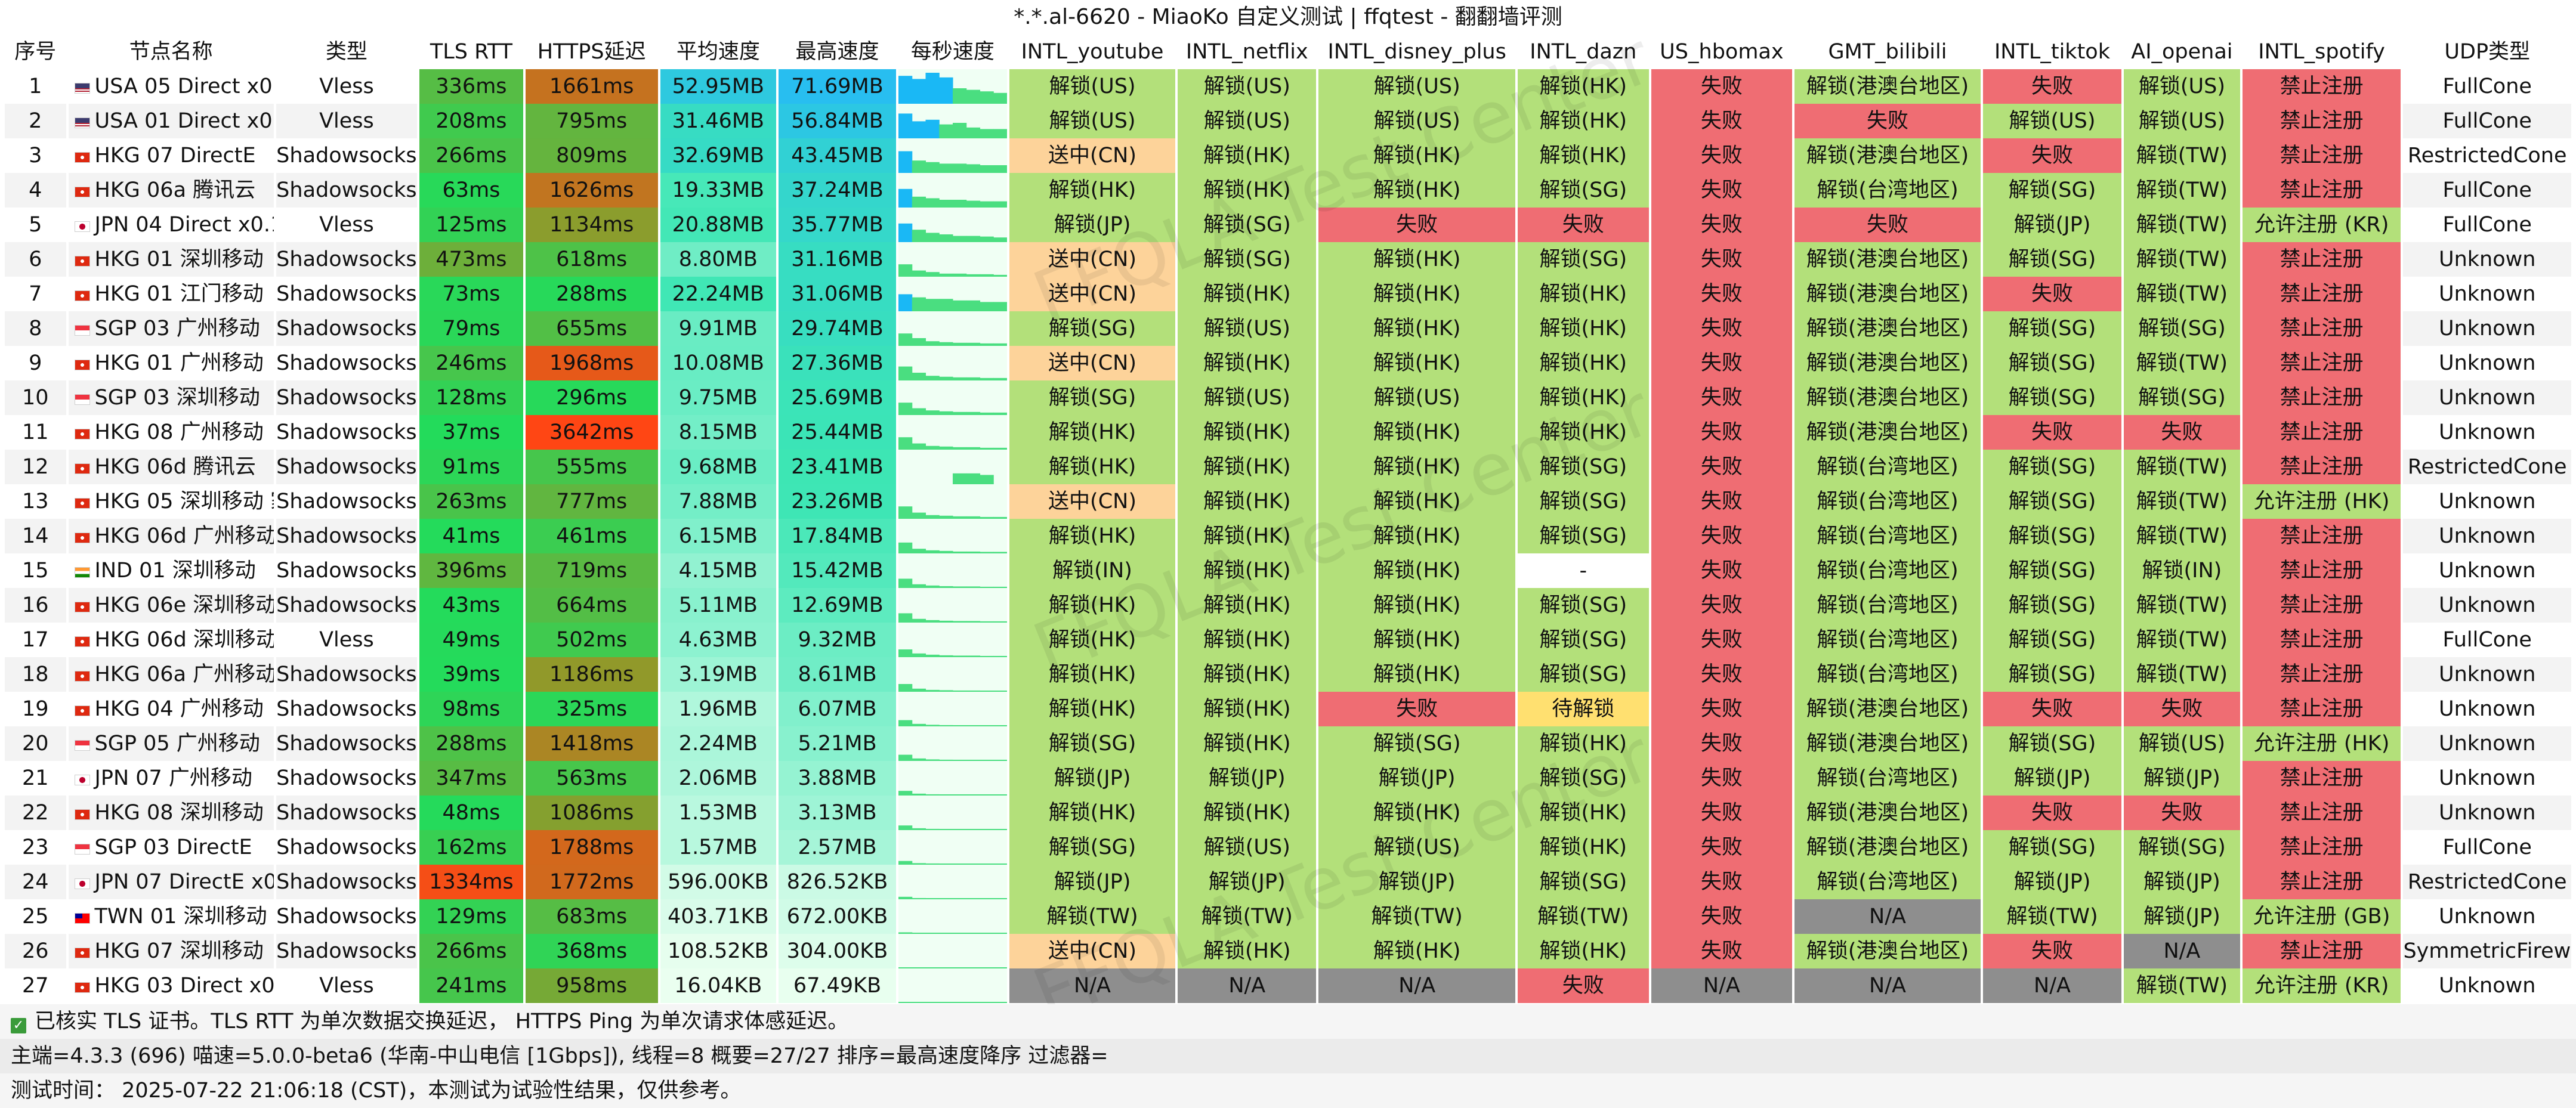 Image resolution: width=2576 pixels, height=1108 pixels. Describe the element at coordinates (718, 52) in the screenshot. I see `column-header: 平均速度` at that location.